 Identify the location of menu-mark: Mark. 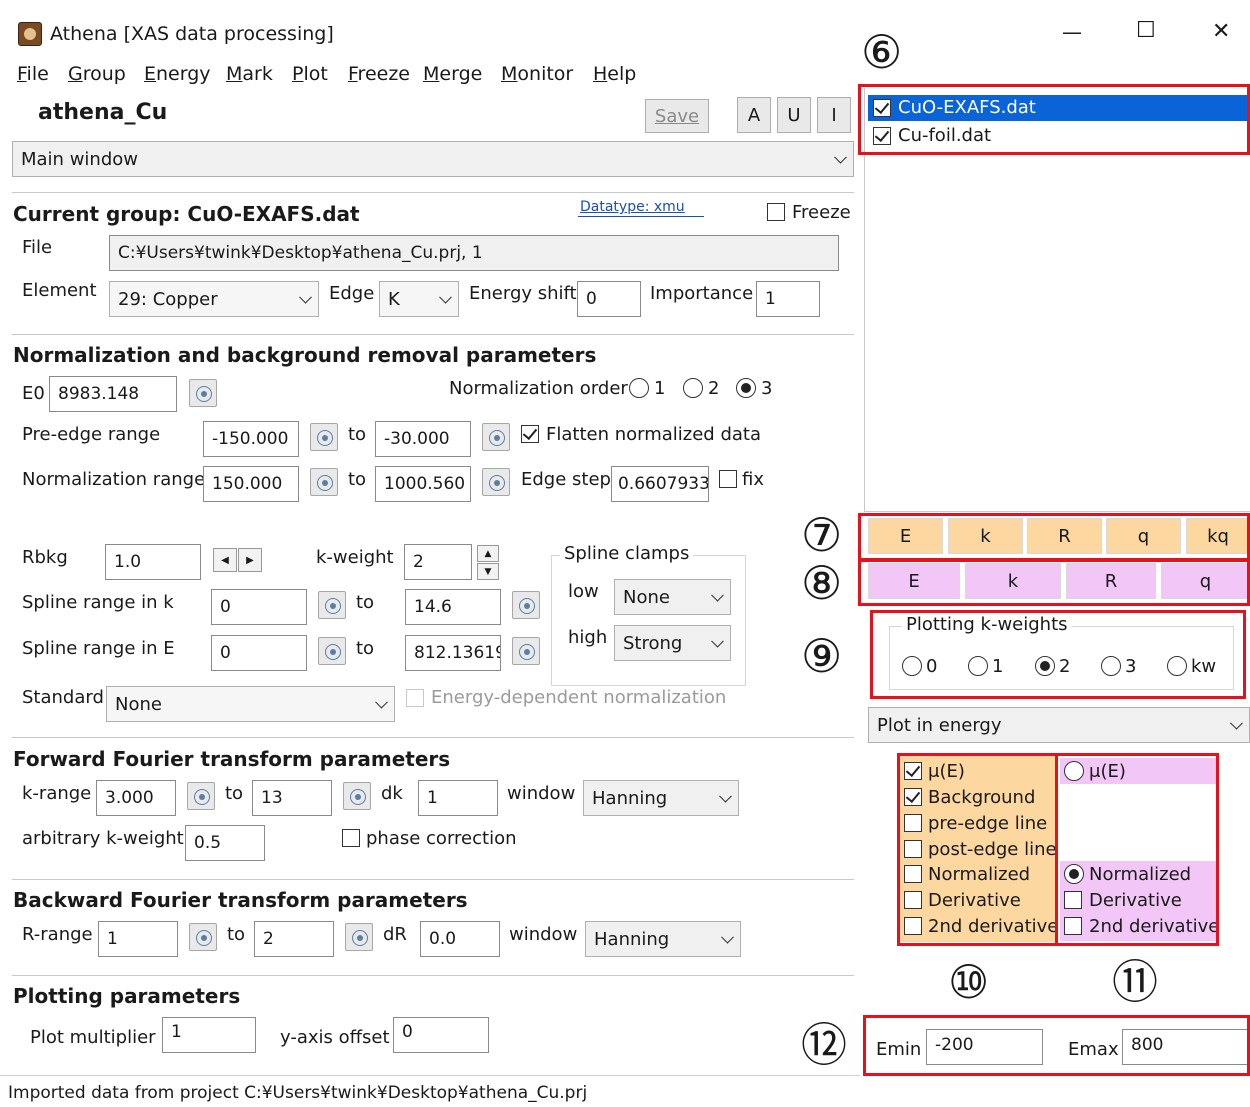
(249, 74).